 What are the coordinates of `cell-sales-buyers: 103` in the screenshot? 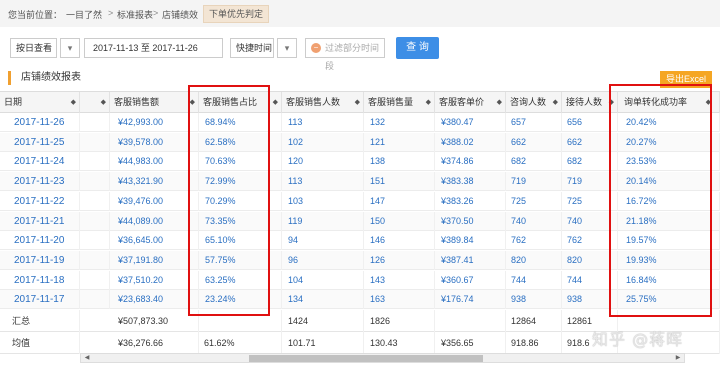 It's located at (323, 201).